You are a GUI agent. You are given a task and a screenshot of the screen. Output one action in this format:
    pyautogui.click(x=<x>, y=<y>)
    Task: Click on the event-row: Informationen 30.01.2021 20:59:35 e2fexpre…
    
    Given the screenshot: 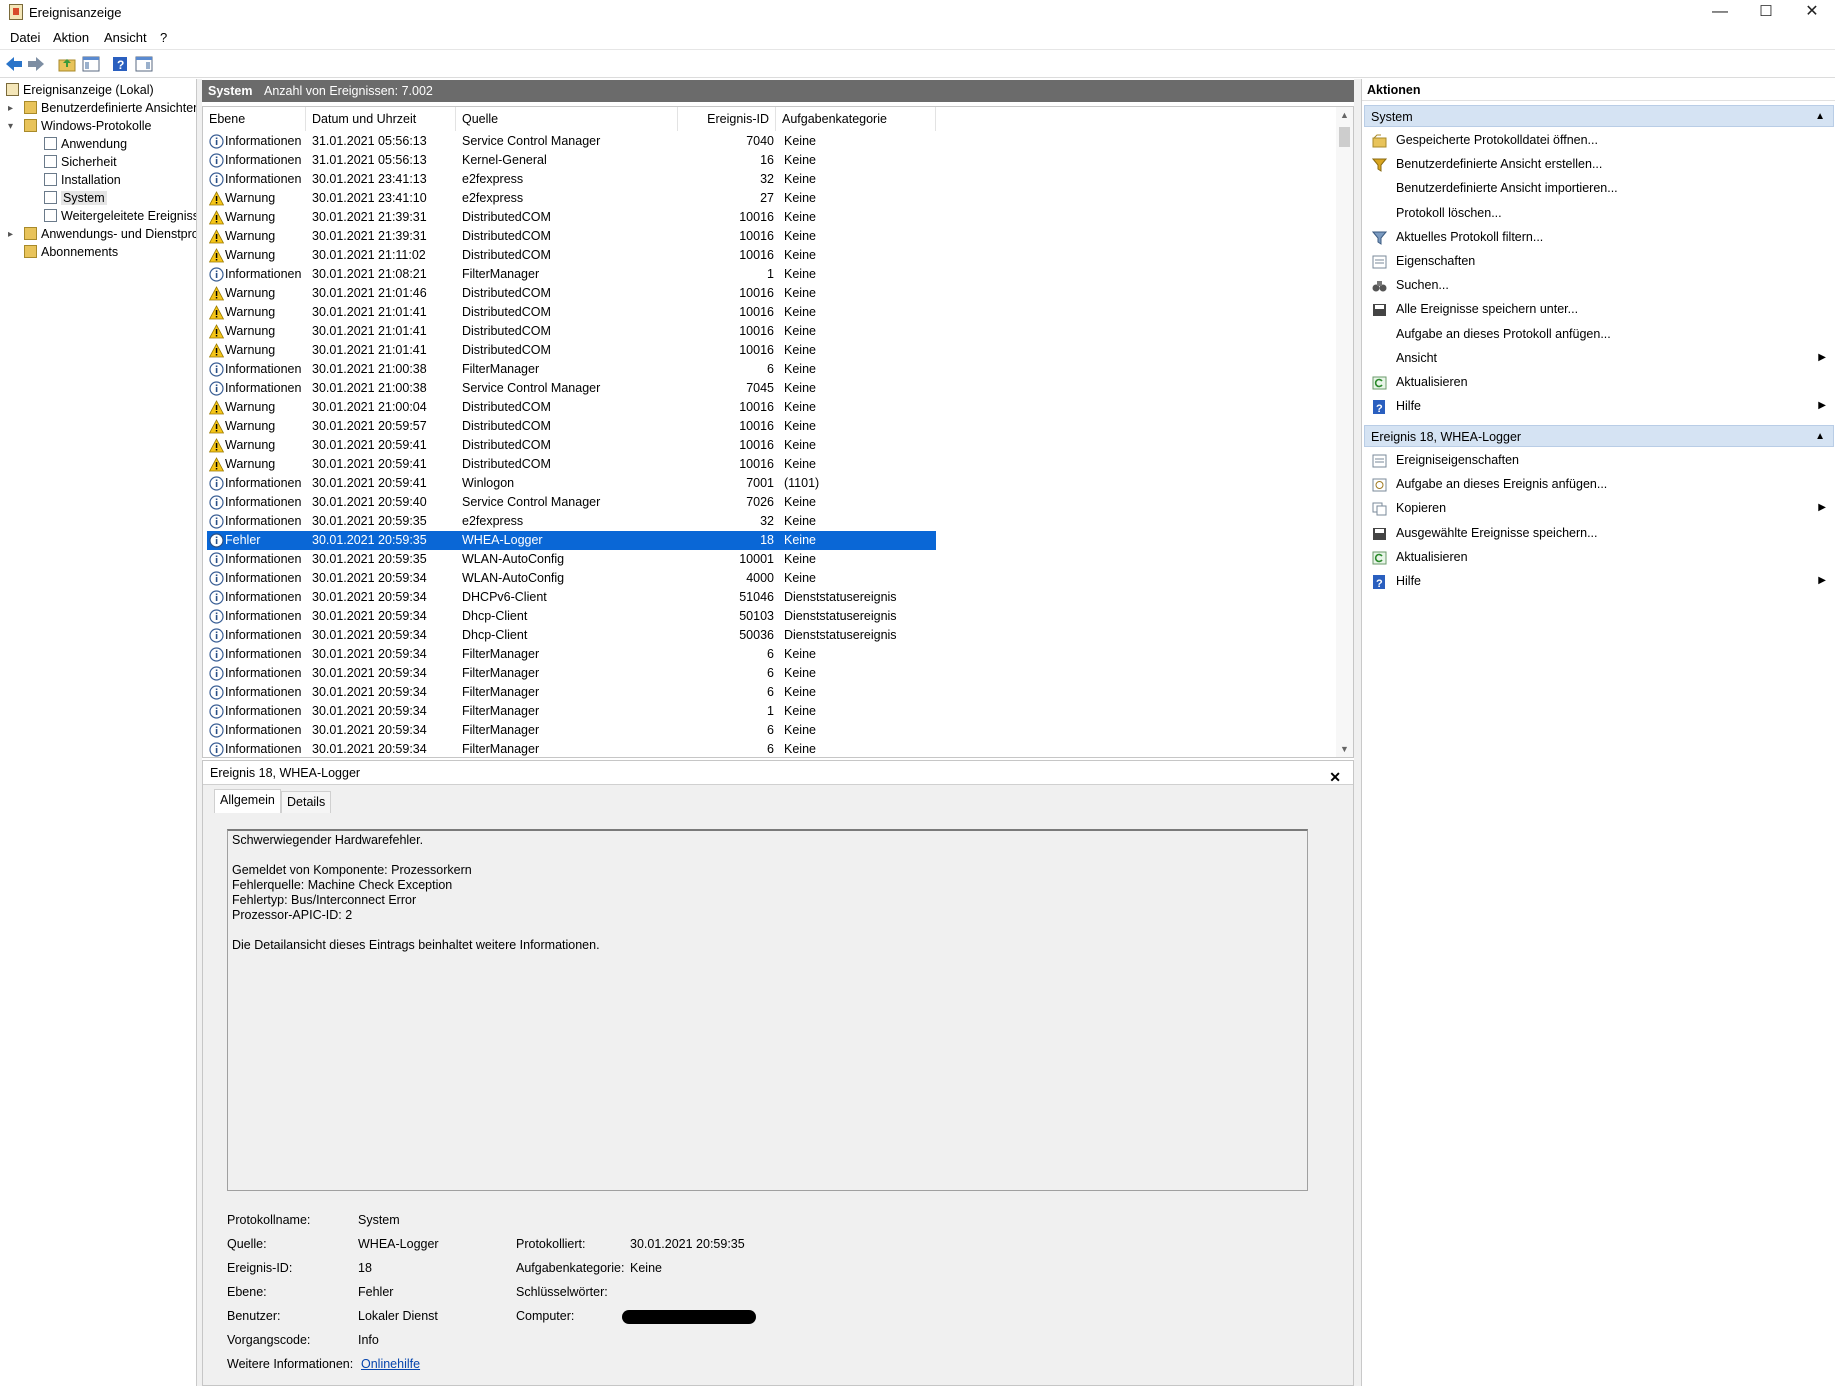 What is the action you would take?
    pyautogui.click(x=571, y=521)
    